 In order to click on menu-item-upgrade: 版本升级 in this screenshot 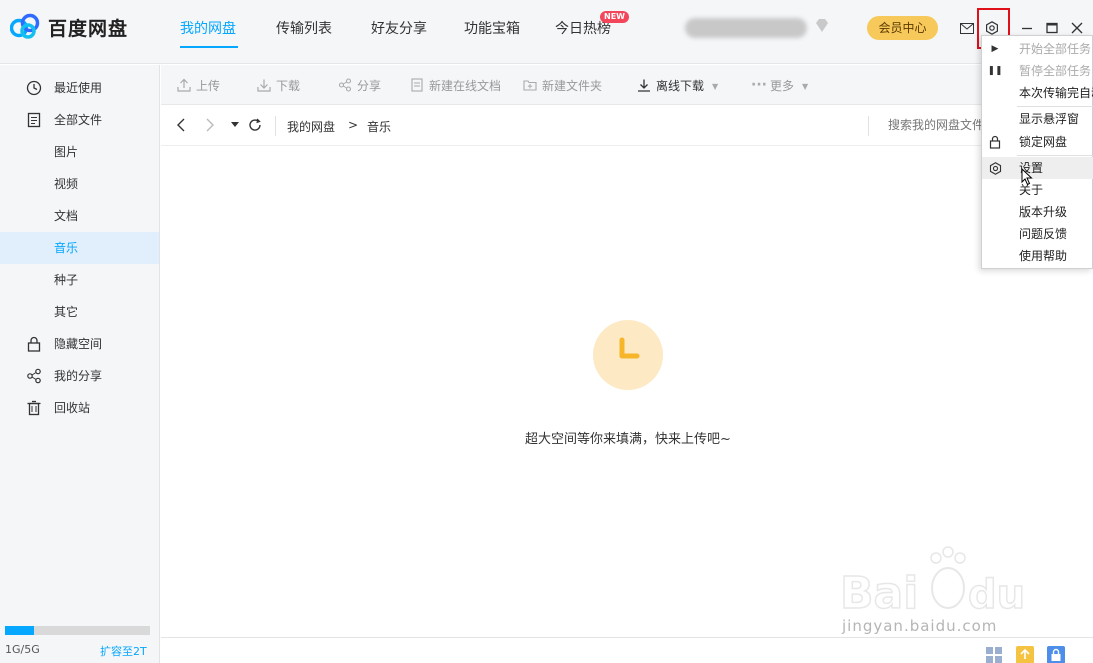, I will do `click(1037, 212)`.